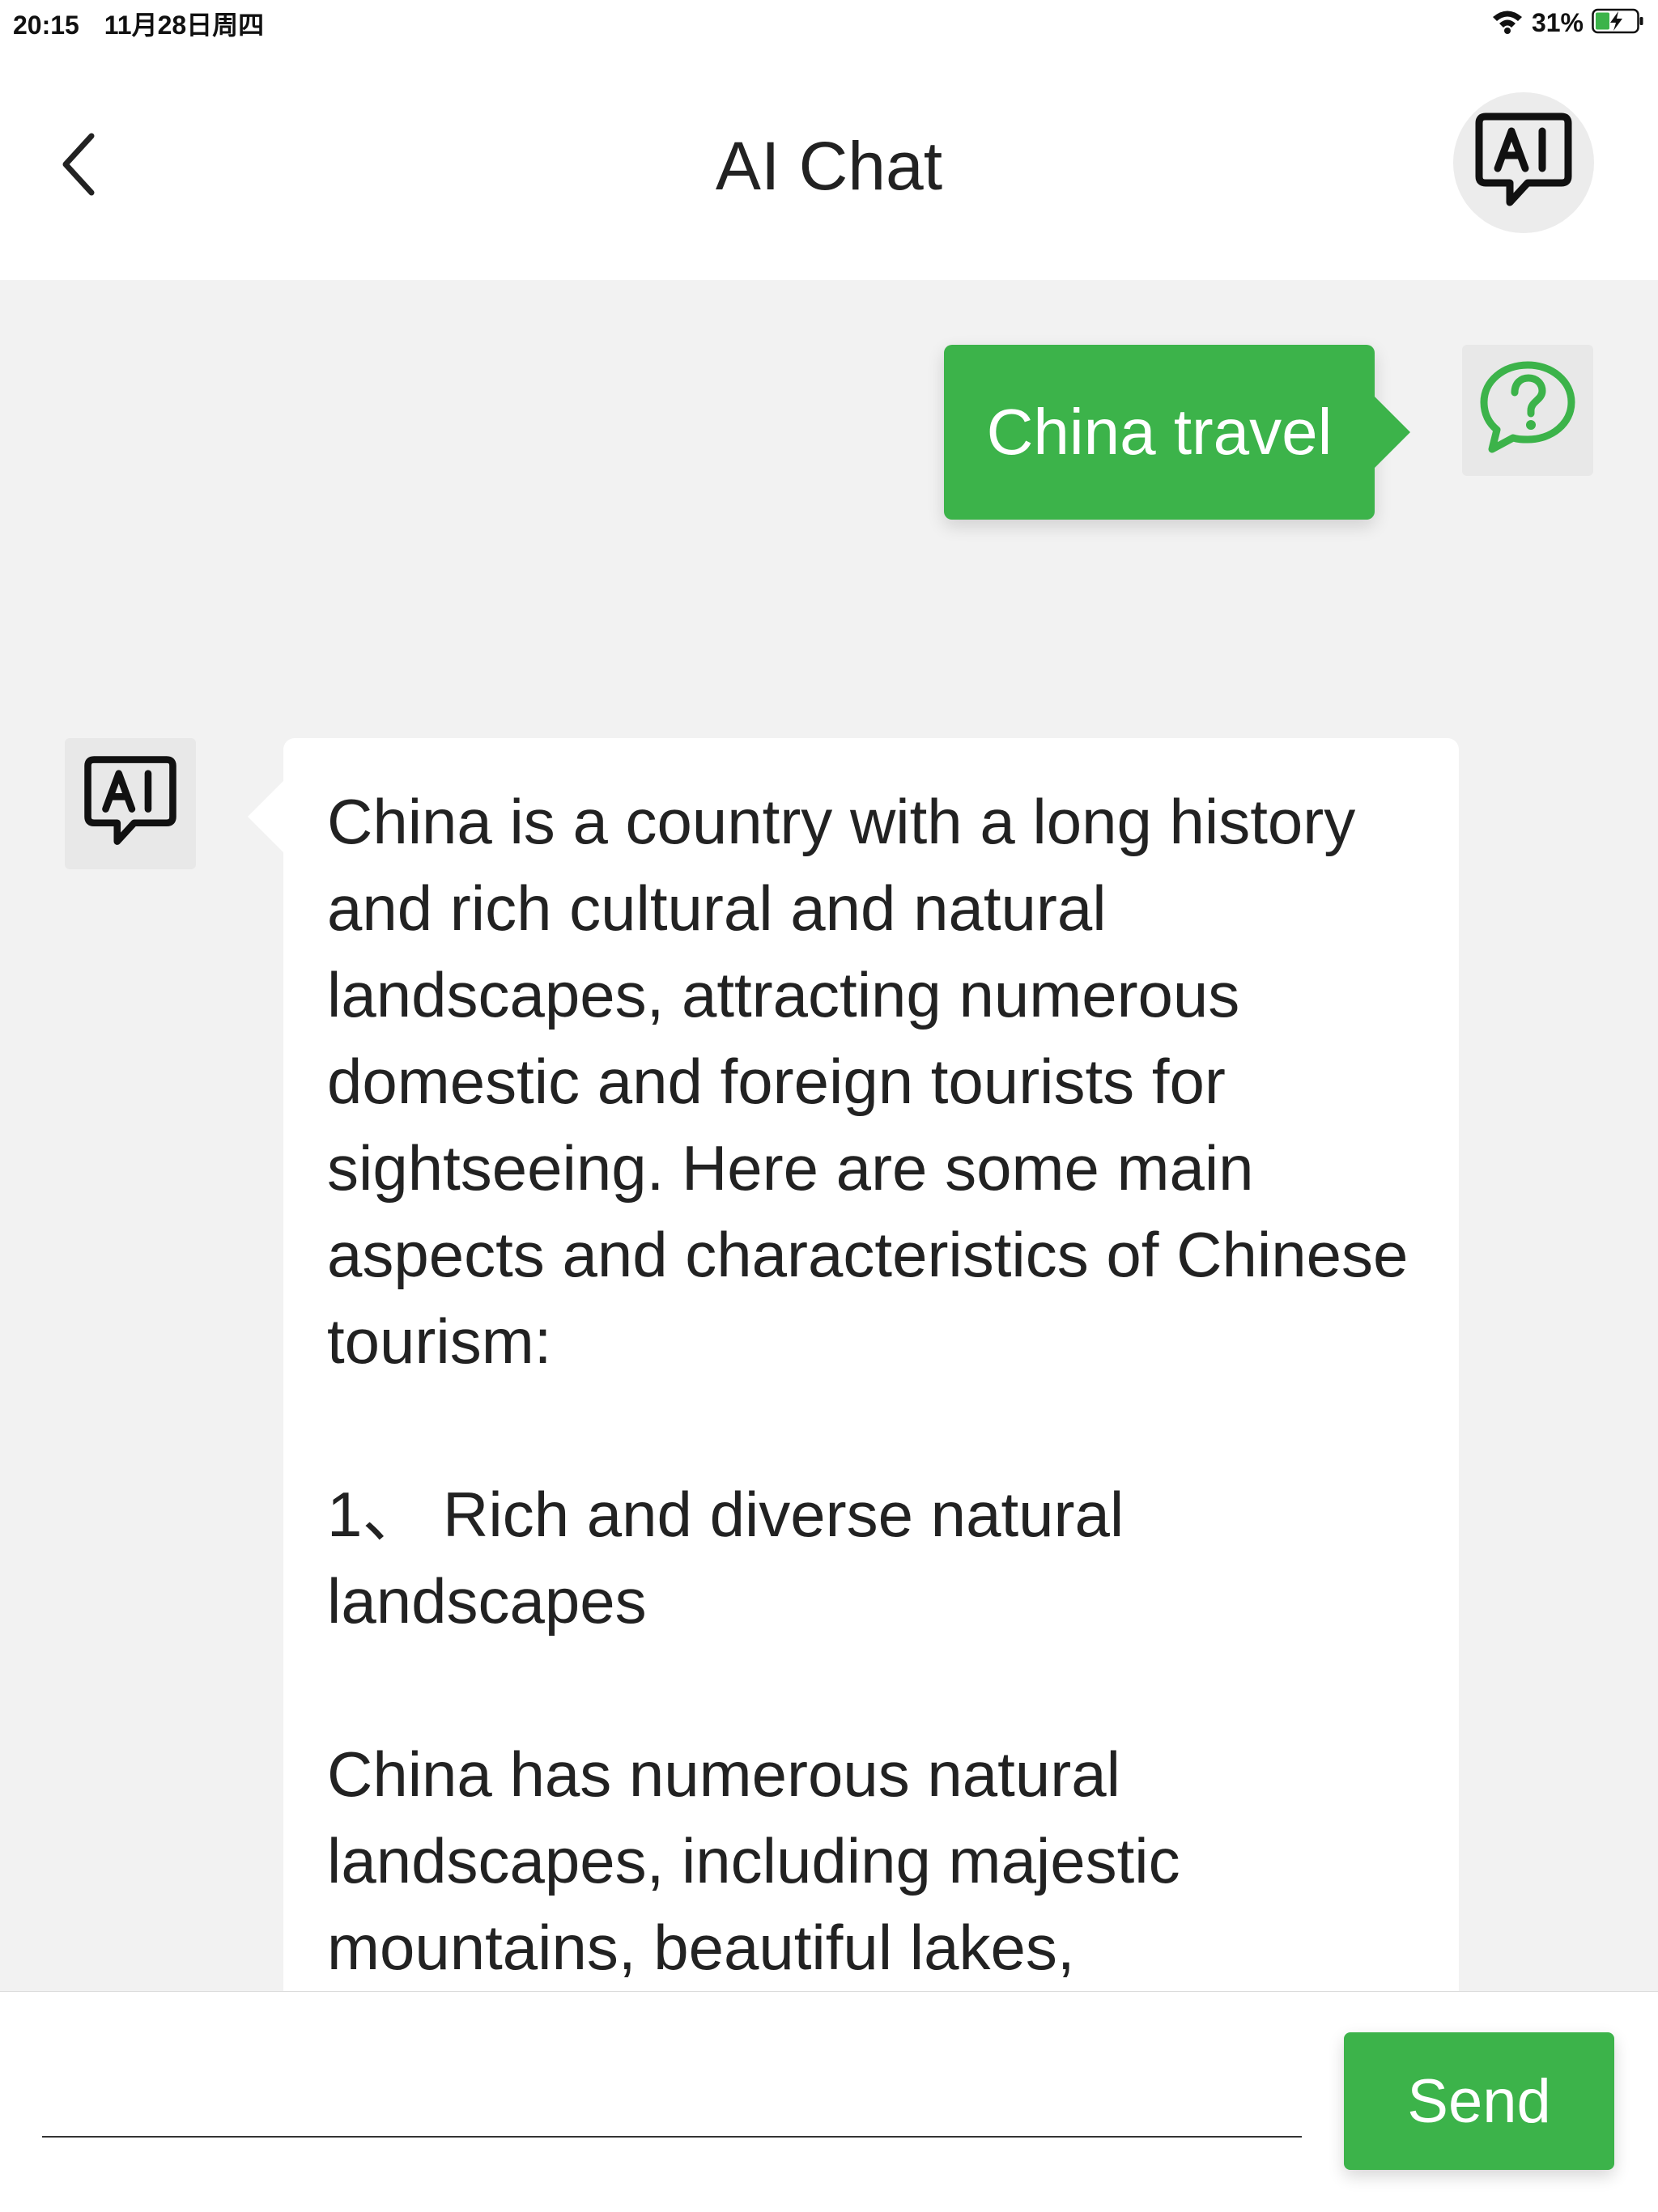  What do you see at coordinates (1557, 22) in the screenshot?
I see `battery-percent: 31%` at bounding box center [1557, 22].